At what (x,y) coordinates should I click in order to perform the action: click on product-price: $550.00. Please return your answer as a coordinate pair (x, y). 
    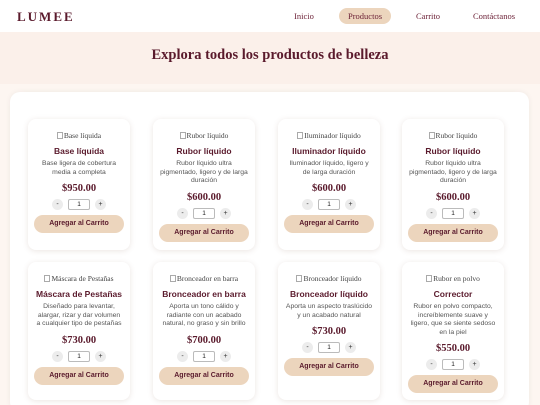
    Looking at the image, I should click on (453, 349).